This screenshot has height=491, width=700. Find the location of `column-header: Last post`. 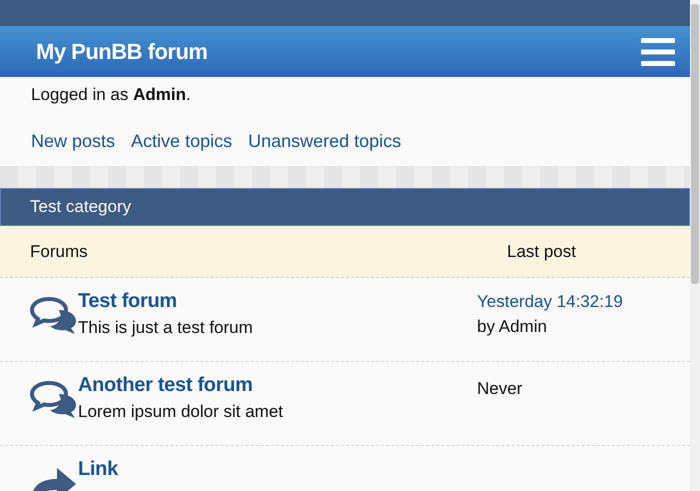

column-header: Last post is located at coordinates (541, 252).